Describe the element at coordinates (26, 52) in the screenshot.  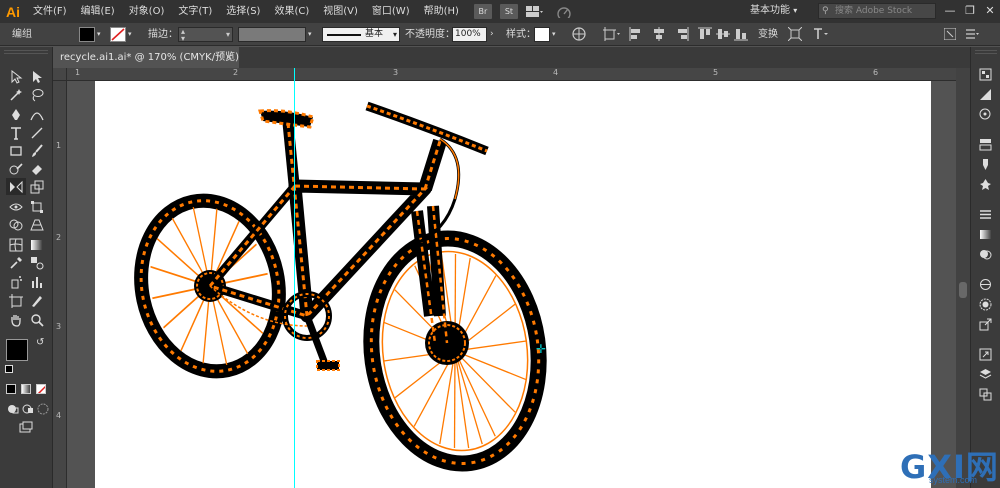
I see `tools-panel-grip` at that location.